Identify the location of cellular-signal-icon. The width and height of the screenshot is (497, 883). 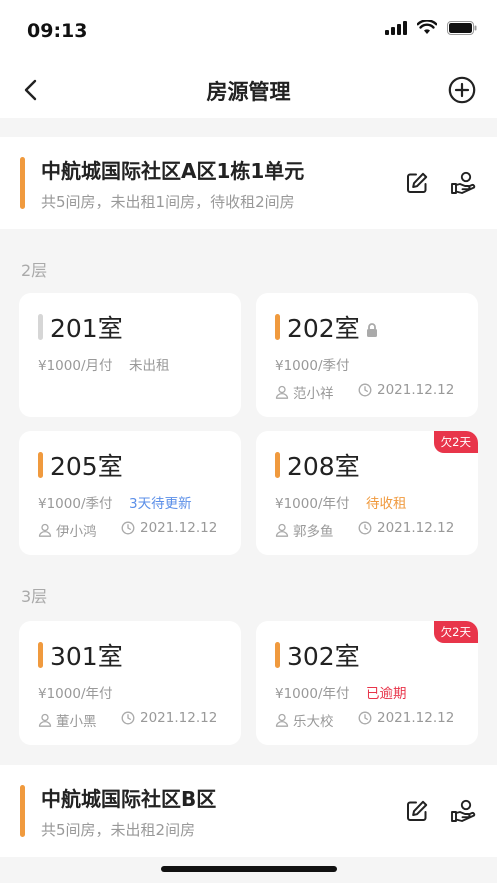
(396, 27).